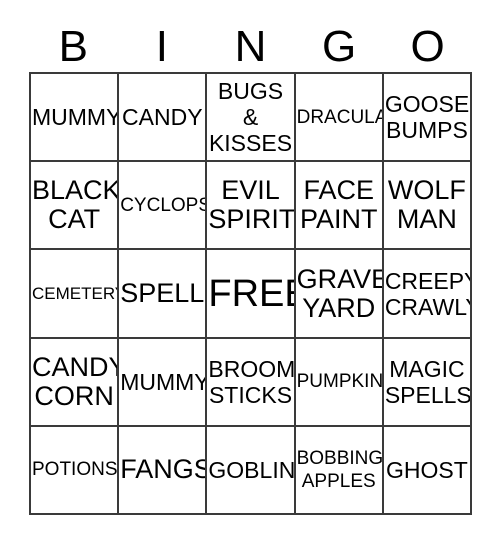  I want to click on bingo-cell: FACE PAINT, so click(339, 206).